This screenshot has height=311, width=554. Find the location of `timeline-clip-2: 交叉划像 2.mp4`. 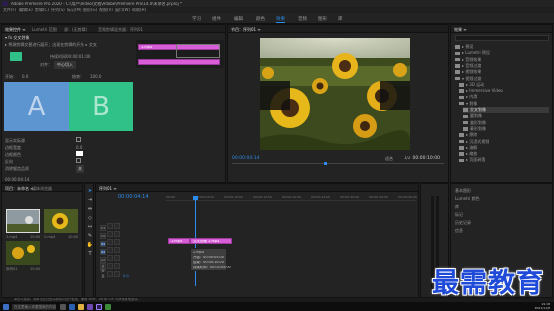

timeline-clip-2: 交叉划像 2.mp4 is located at coordinates (211, 241).